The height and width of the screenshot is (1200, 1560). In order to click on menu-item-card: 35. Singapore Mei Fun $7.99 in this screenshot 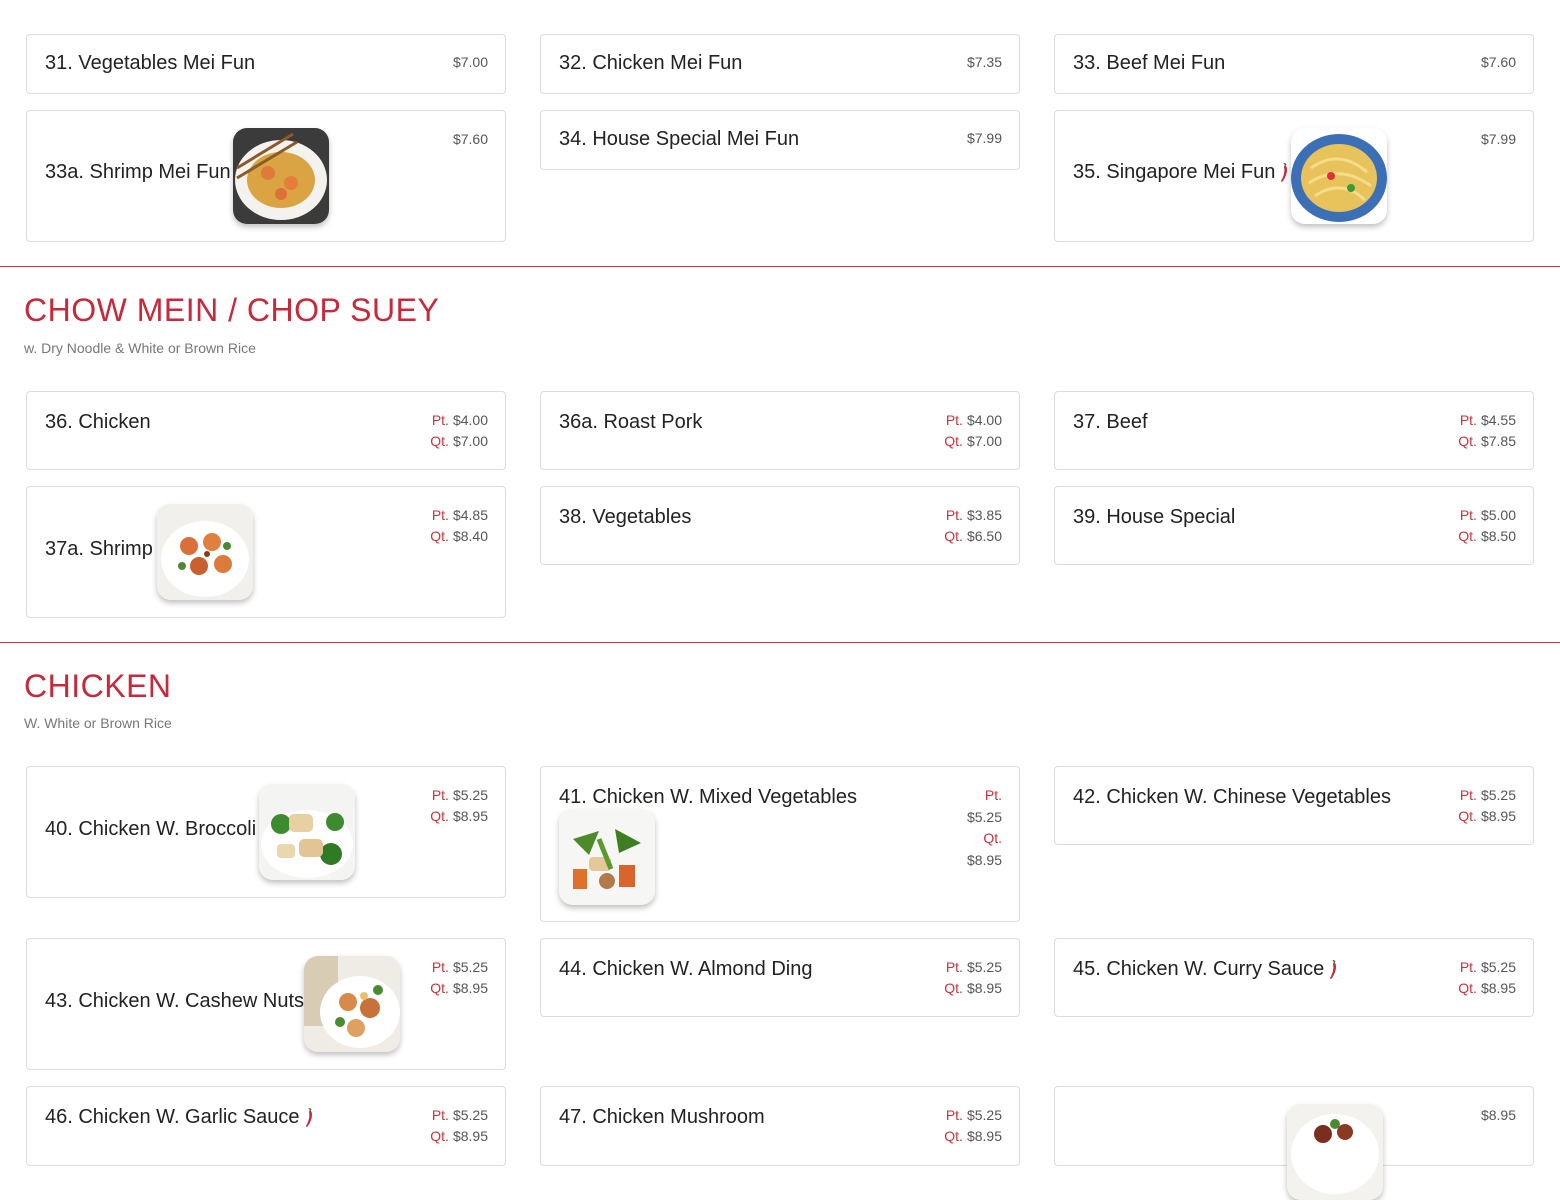, I will do `click(1294, 176)`.